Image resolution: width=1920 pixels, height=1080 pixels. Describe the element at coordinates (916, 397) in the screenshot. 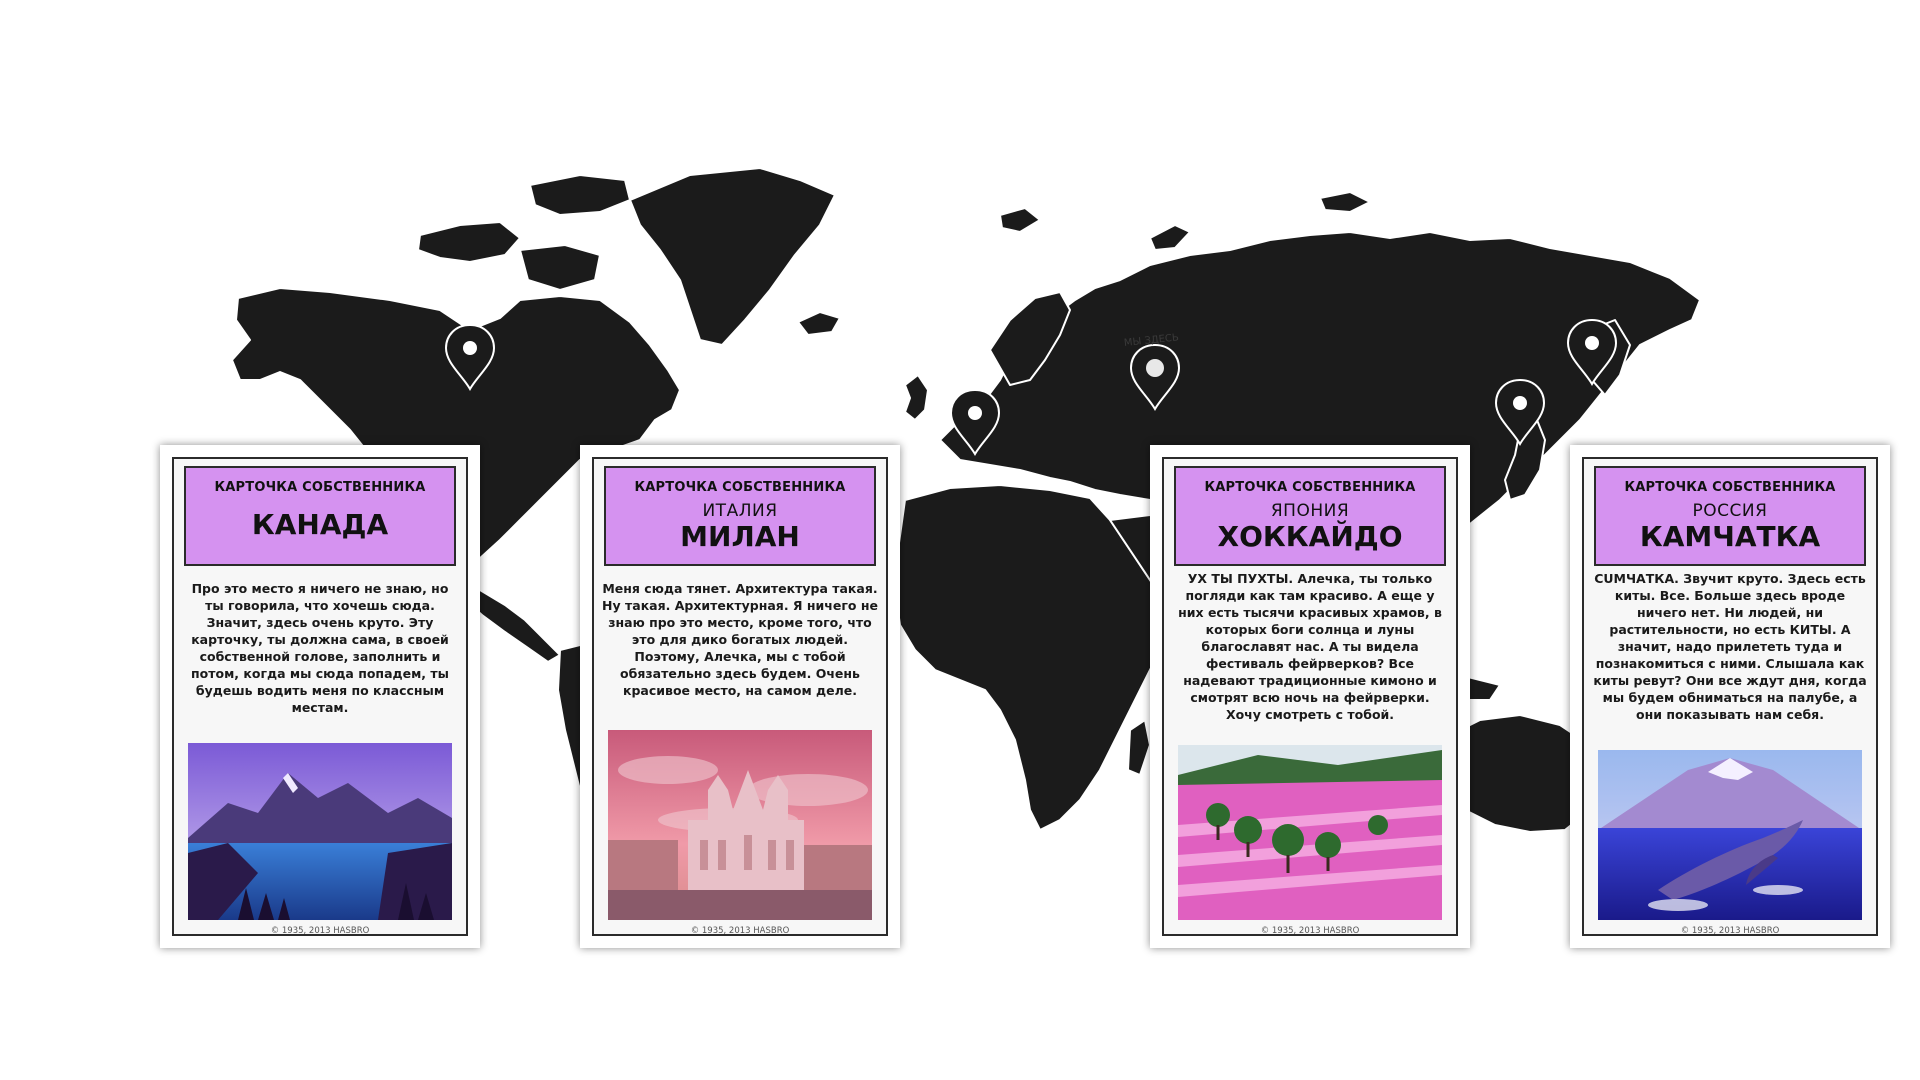

I see `map-uk` at that location.